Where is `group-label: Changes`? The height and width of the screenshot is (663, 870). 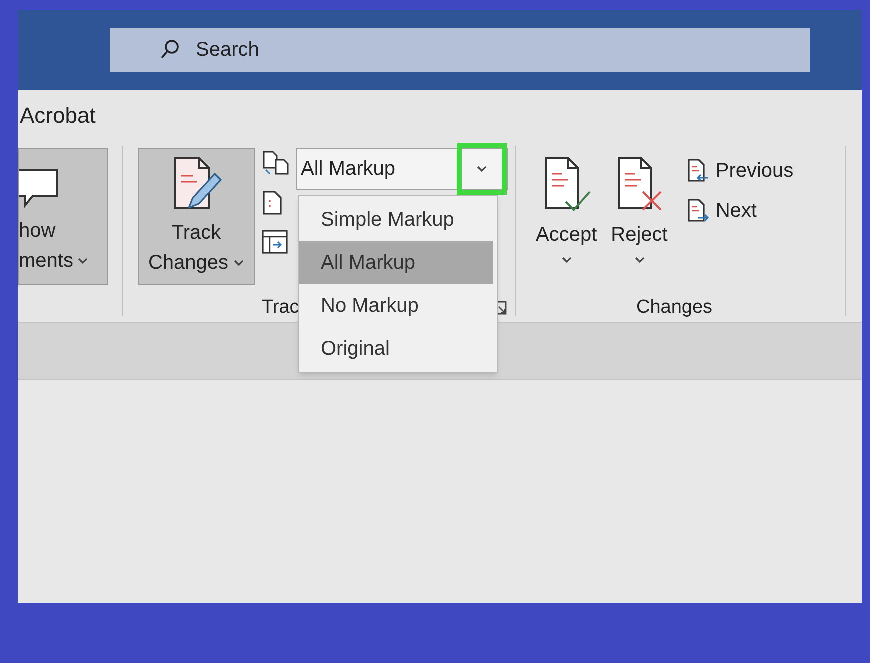 group-label: Changes is located at coordinates (674, 308).